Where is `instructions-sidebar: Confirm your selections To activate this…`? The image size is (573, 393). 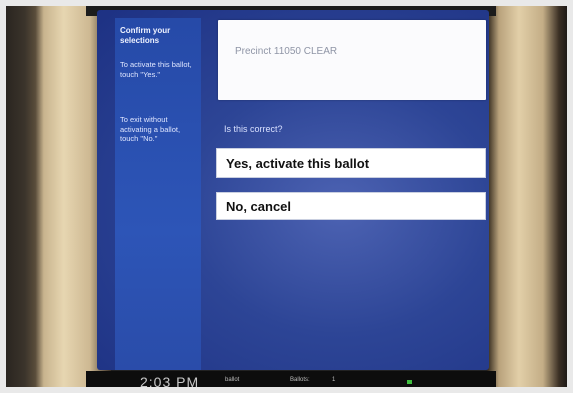
instructions-sidebar: Confirm your selections To activate this… is located at coordinates (158, 194).